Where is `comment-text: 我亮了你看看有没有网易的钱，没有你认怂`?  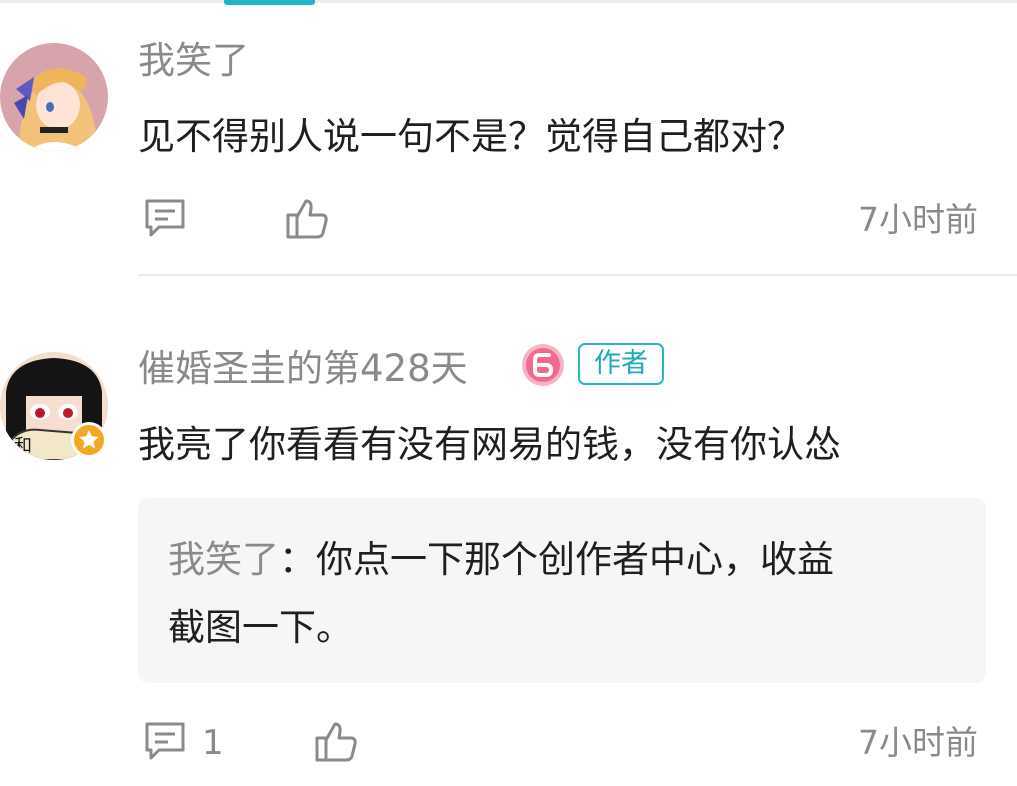
comment-text: 我亮了你看看有没有网易的钱，没有你认怂 is located at coordinates (489, 444).